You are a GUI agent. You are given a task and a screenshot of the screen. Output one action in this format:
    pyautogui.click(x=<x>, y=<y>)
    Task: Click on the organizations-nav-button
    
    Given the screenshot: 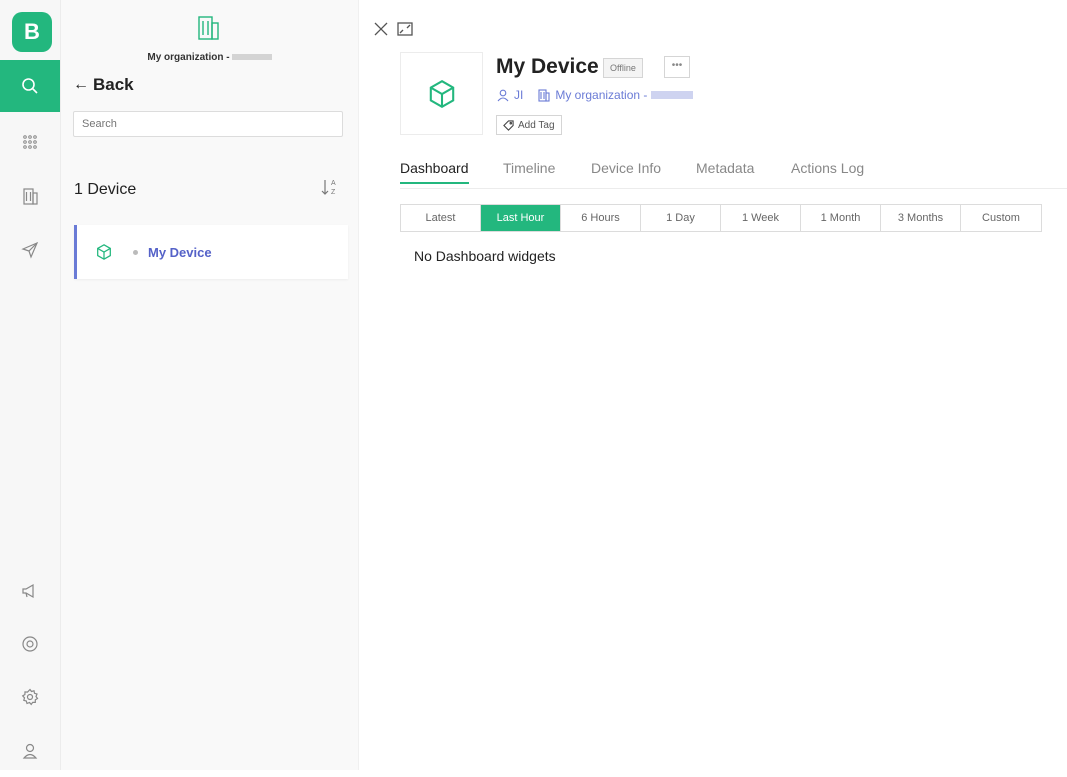 What is the action you would take?
    pyautogui.click(x=30, y=196)
    